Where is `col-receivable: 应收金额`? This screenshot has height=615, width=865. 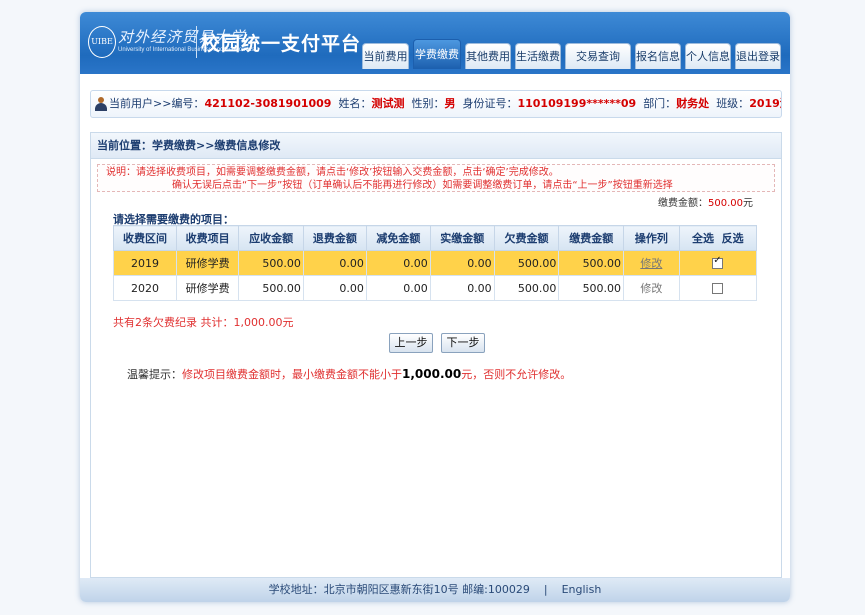 col-receivable: 应收金额 is located at coordinates (271, 238).